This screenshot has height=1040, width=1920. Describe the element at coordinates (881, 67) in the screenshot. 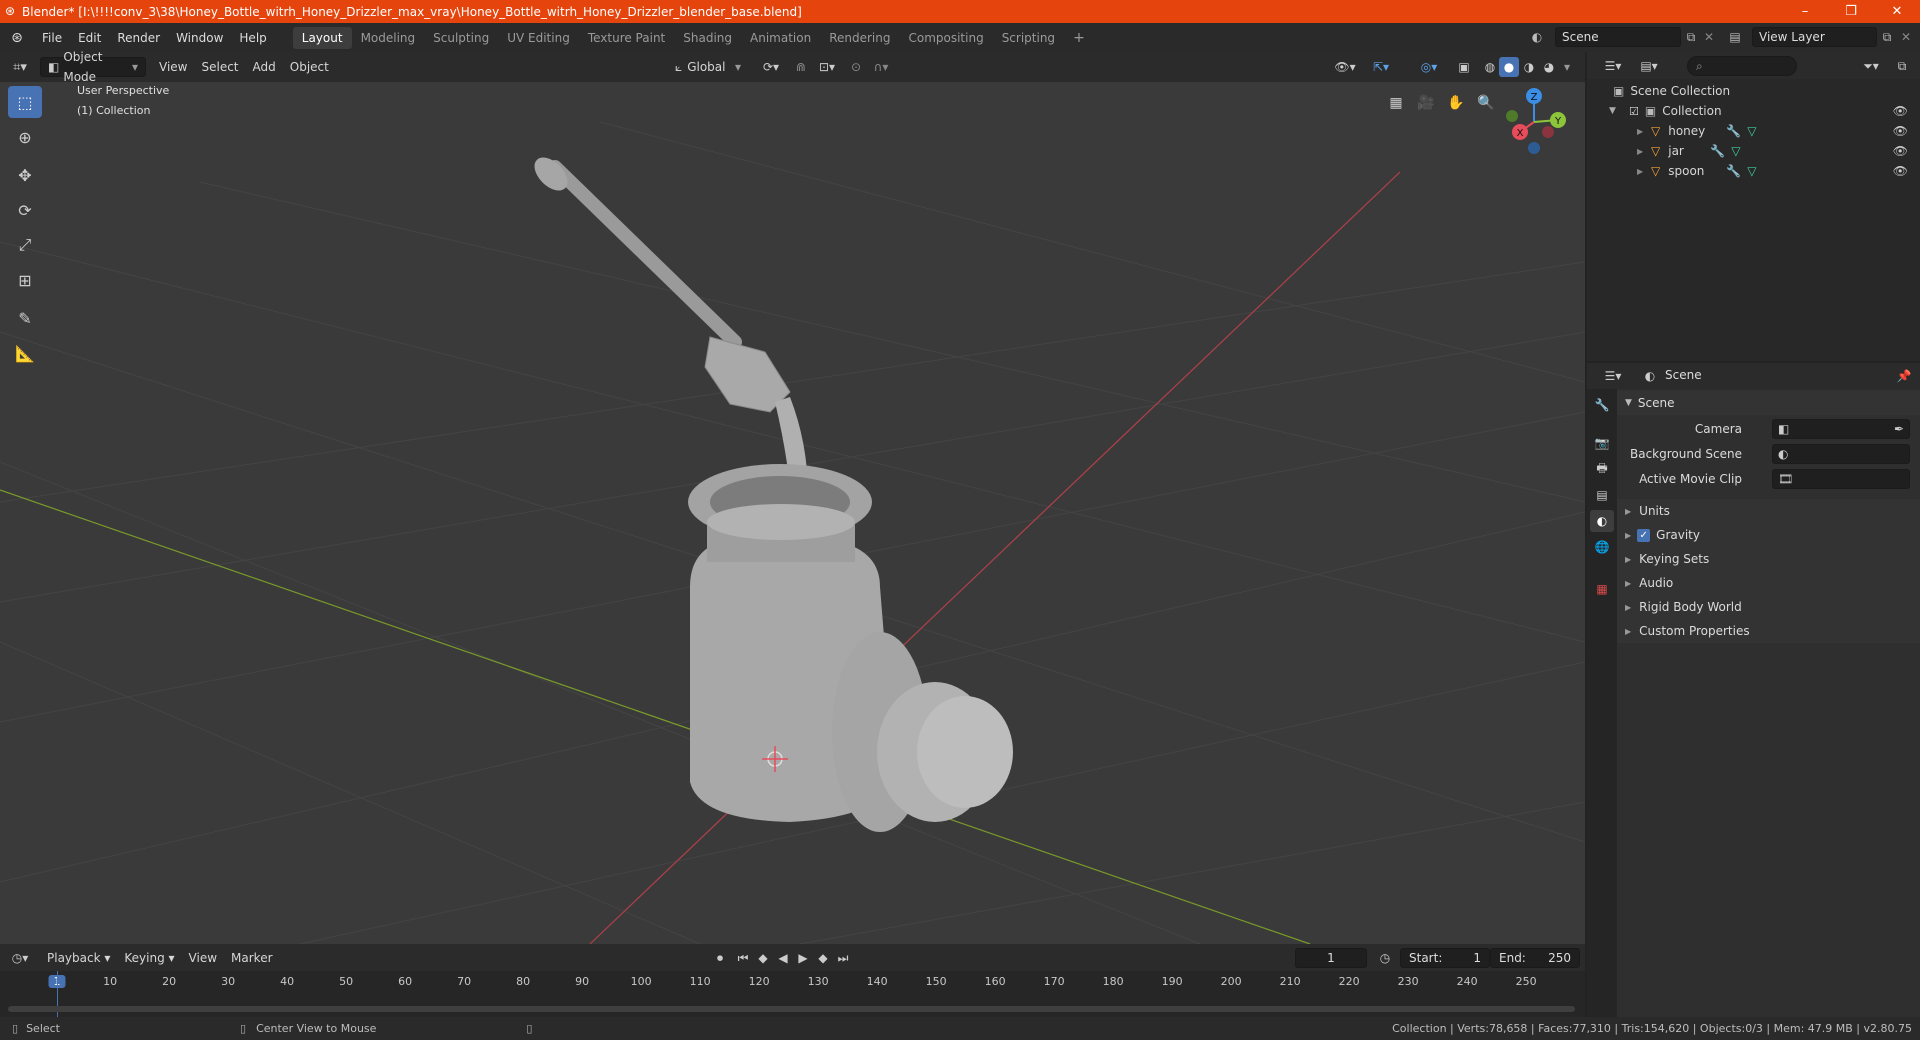

I see `falloff-icon: ∩▾` at that location.